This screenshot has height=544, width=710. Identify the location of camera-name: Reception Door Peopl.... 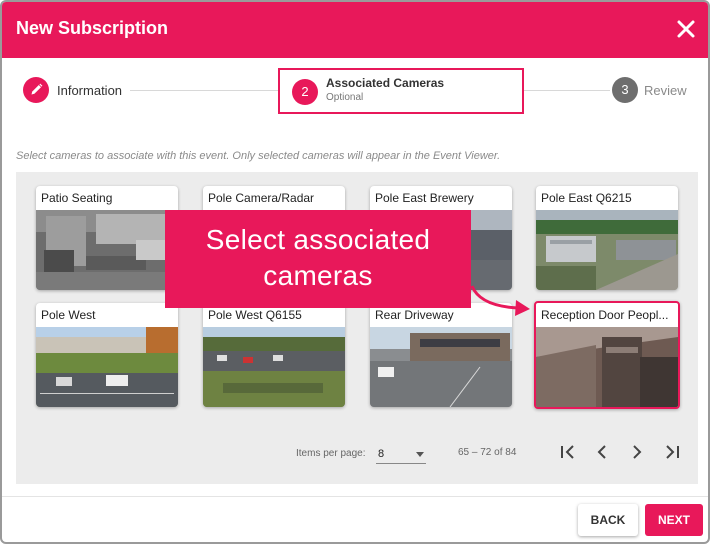
(605, 315).